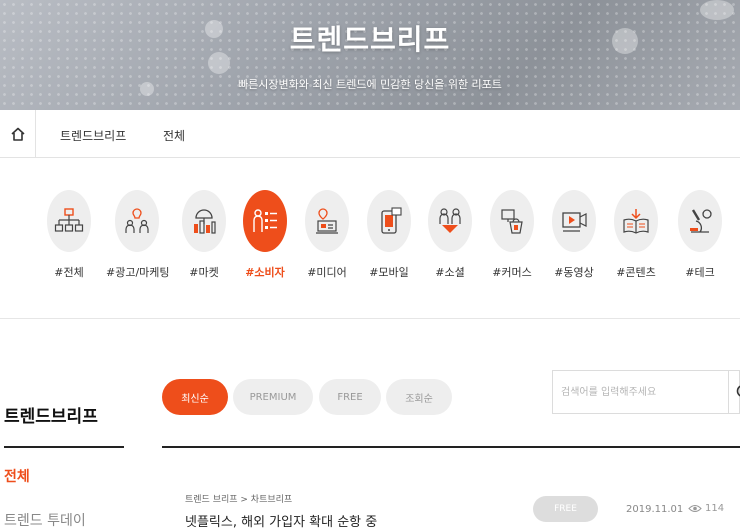 The width and height of the screenshot is (740, 532). I want to click on search-icon, so click(737, 392).